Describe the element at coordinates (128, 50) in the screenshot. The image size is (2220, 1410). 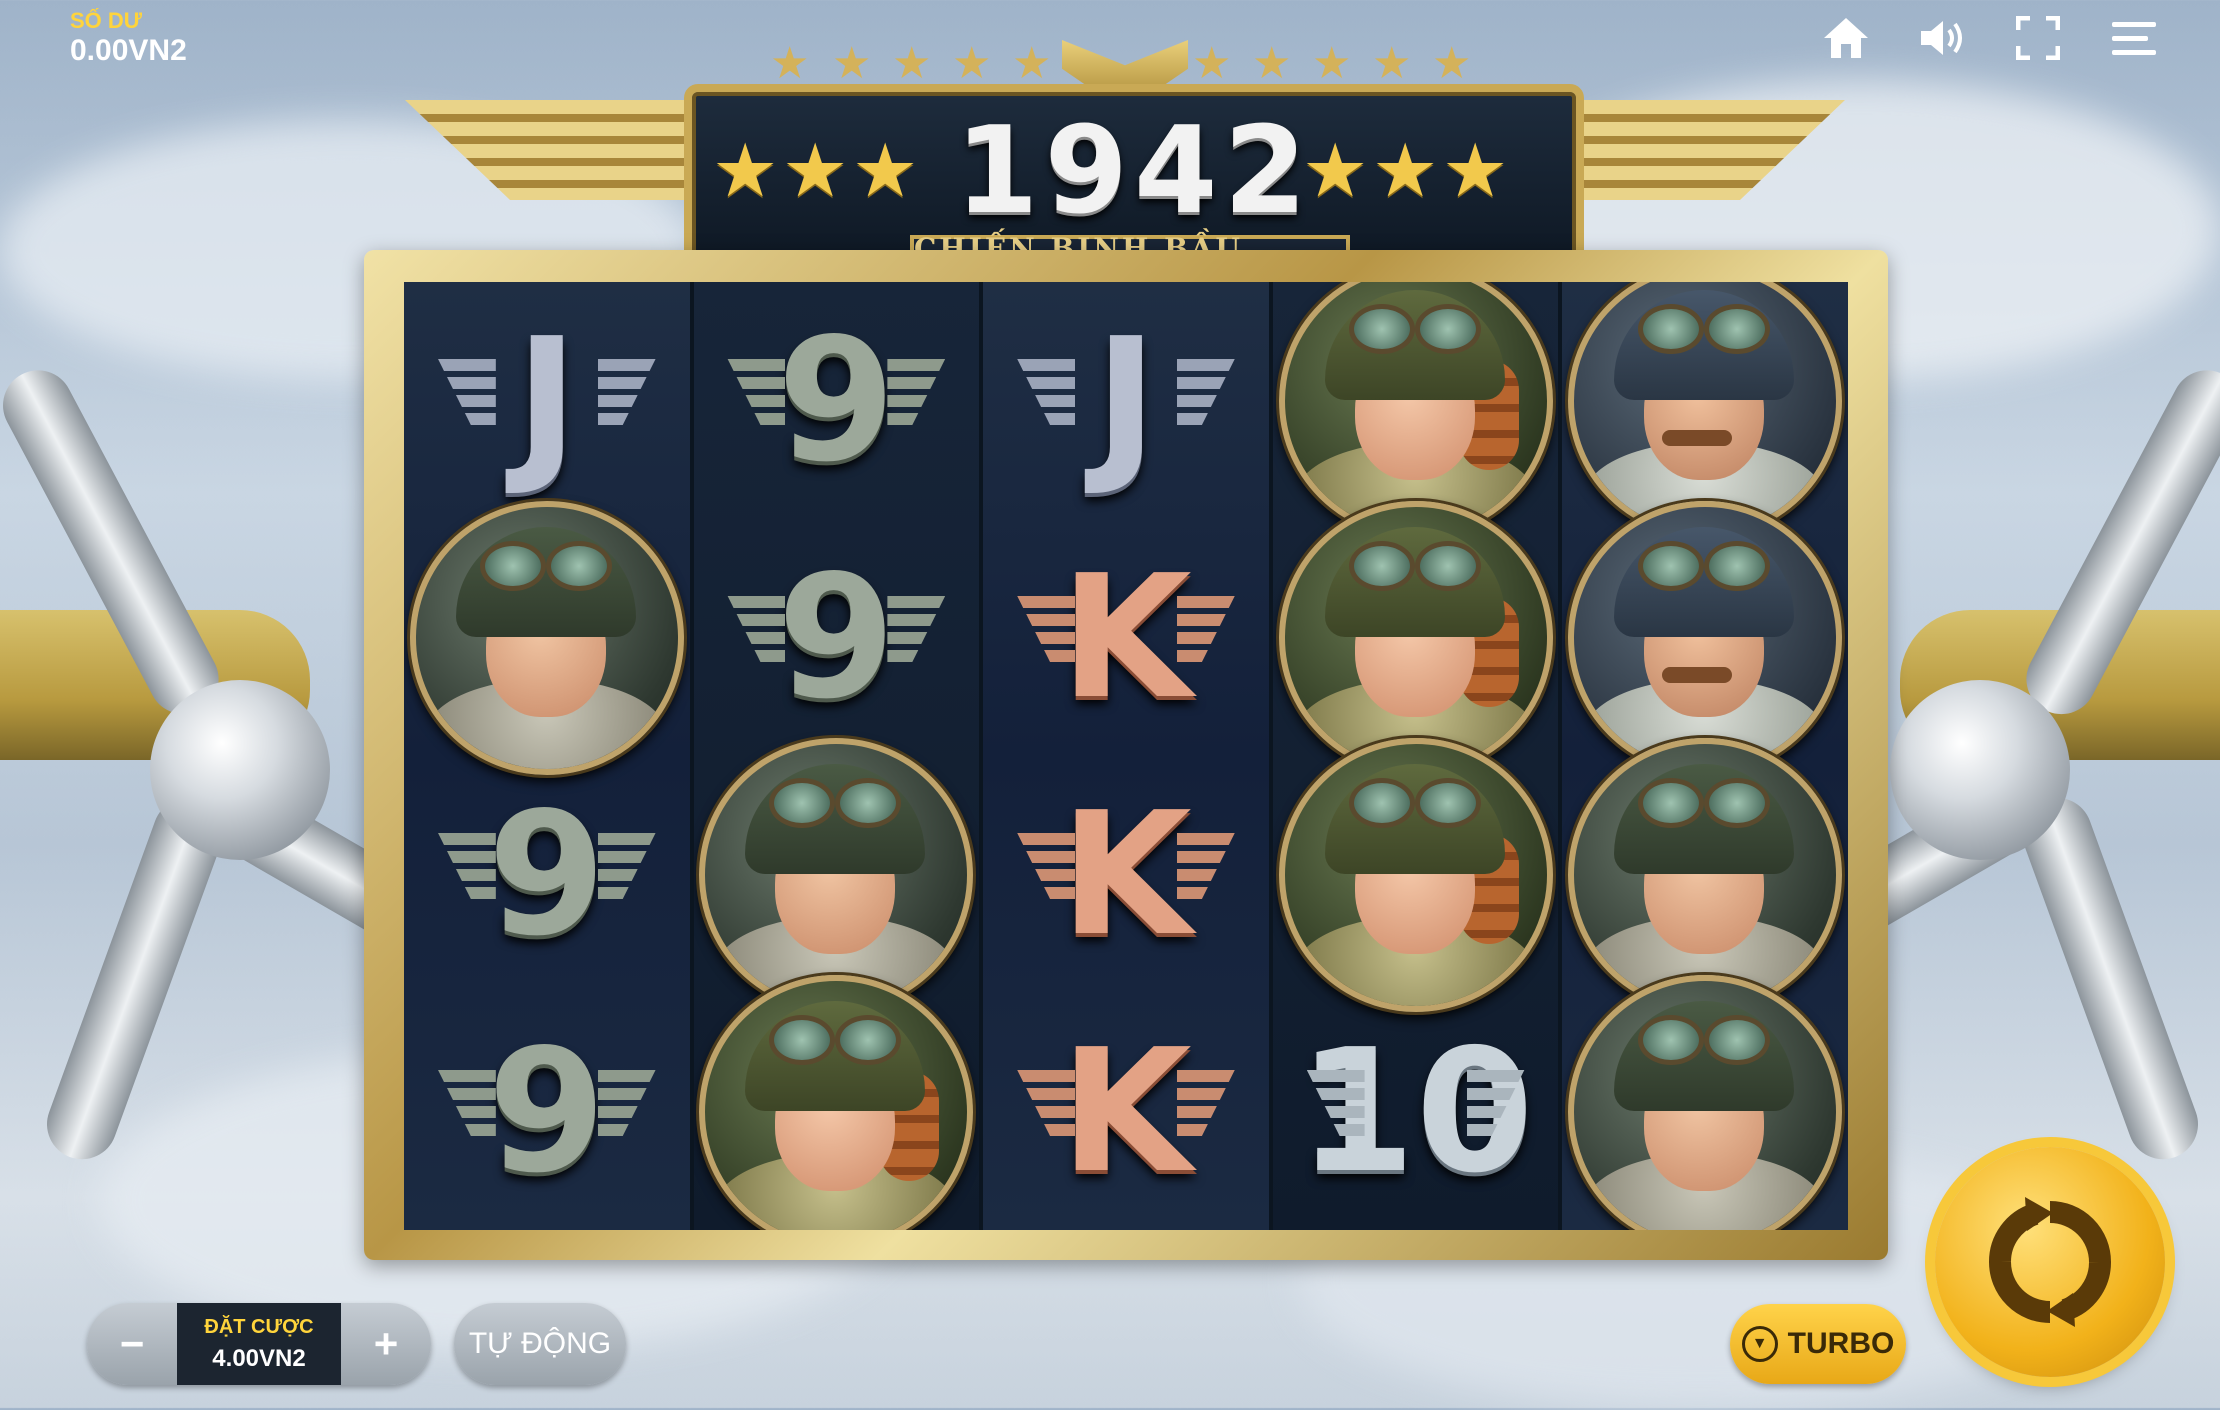
I see `balance-value: 0.00VN2` at that location.